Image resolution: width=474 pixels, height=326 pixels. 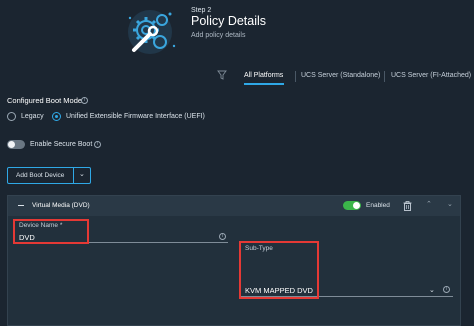 I want to click on secure-boot-label: Enable Secure Boot, so click(x=61, y=144).